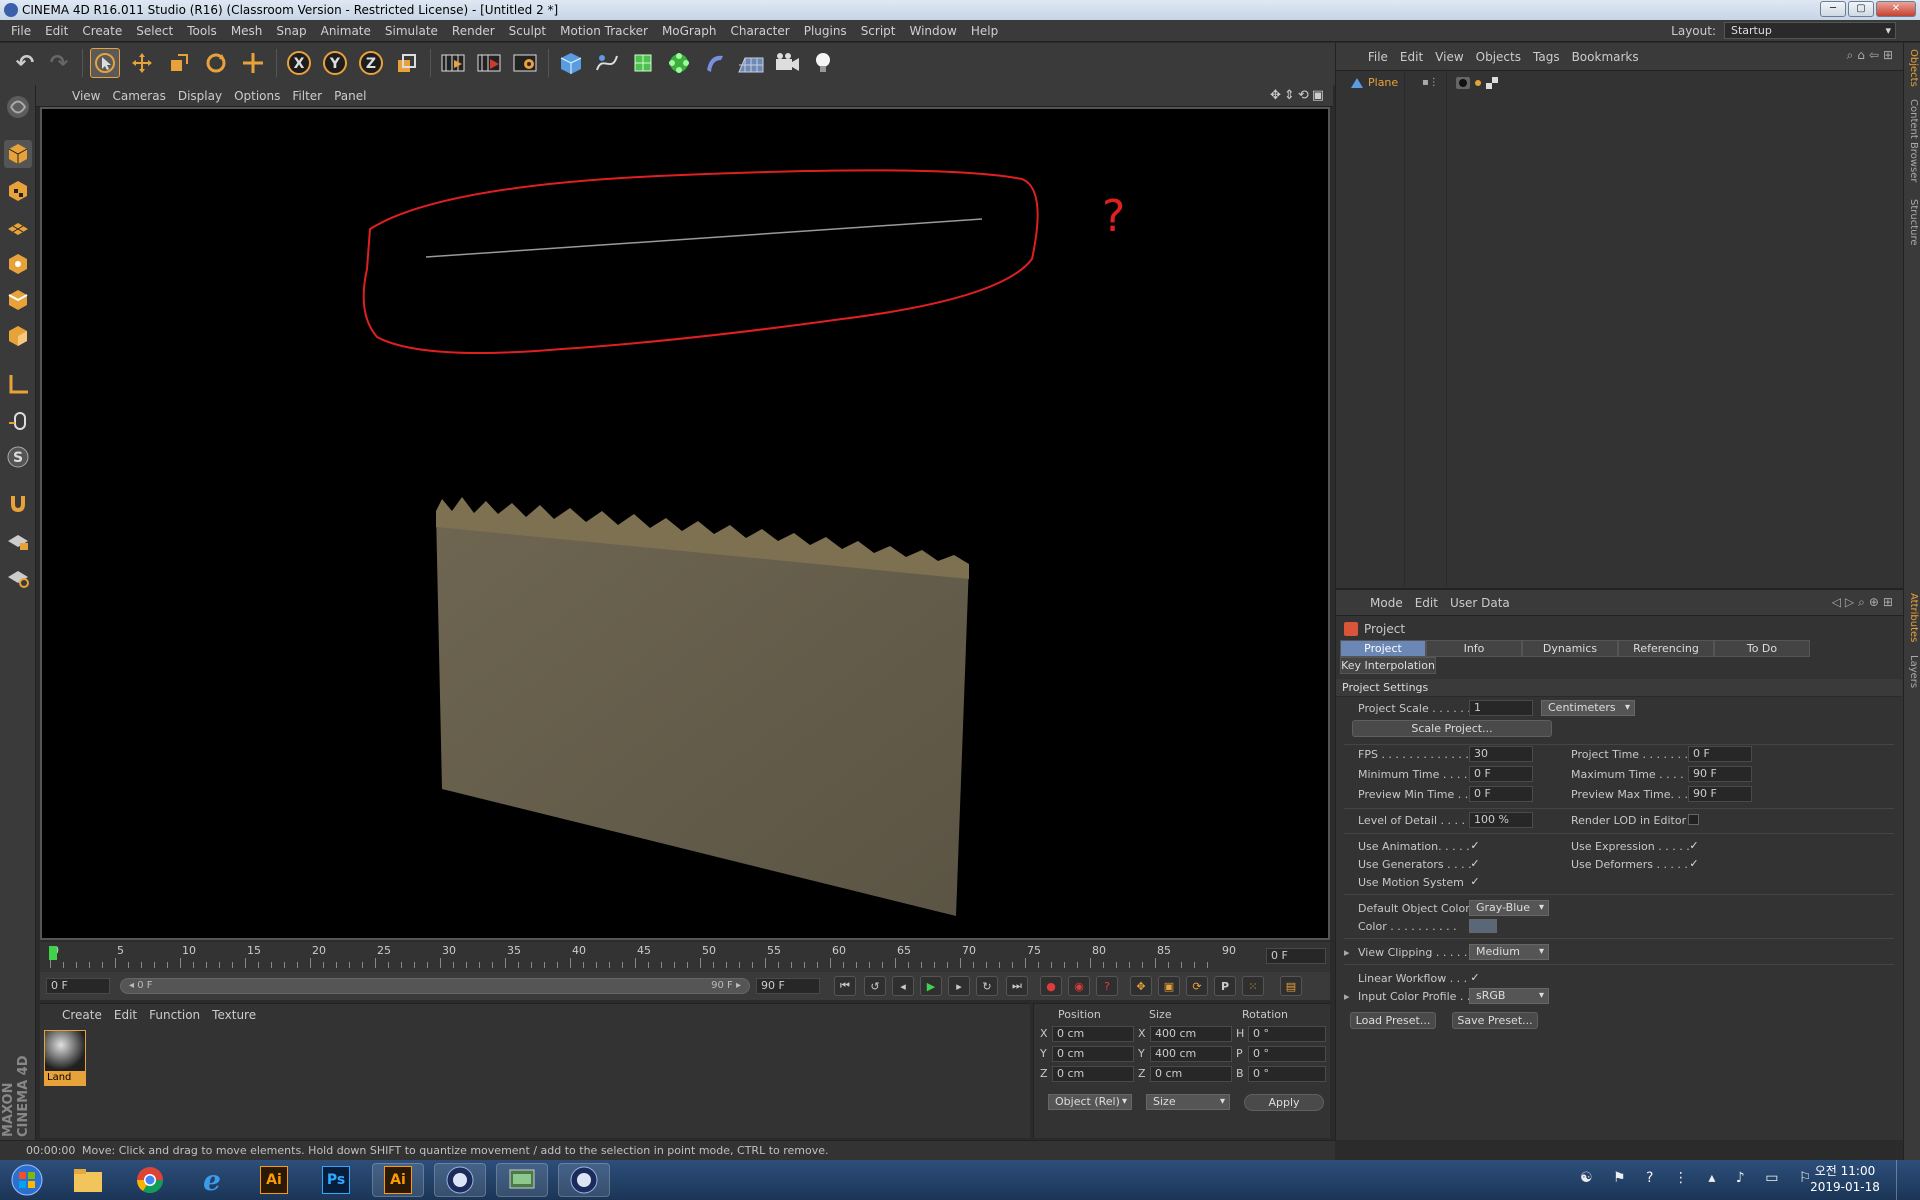  What do you see at coordinates (253, 63) in the screenshot?
I see `recent-tool-icon` at bounding box center [253, 63].